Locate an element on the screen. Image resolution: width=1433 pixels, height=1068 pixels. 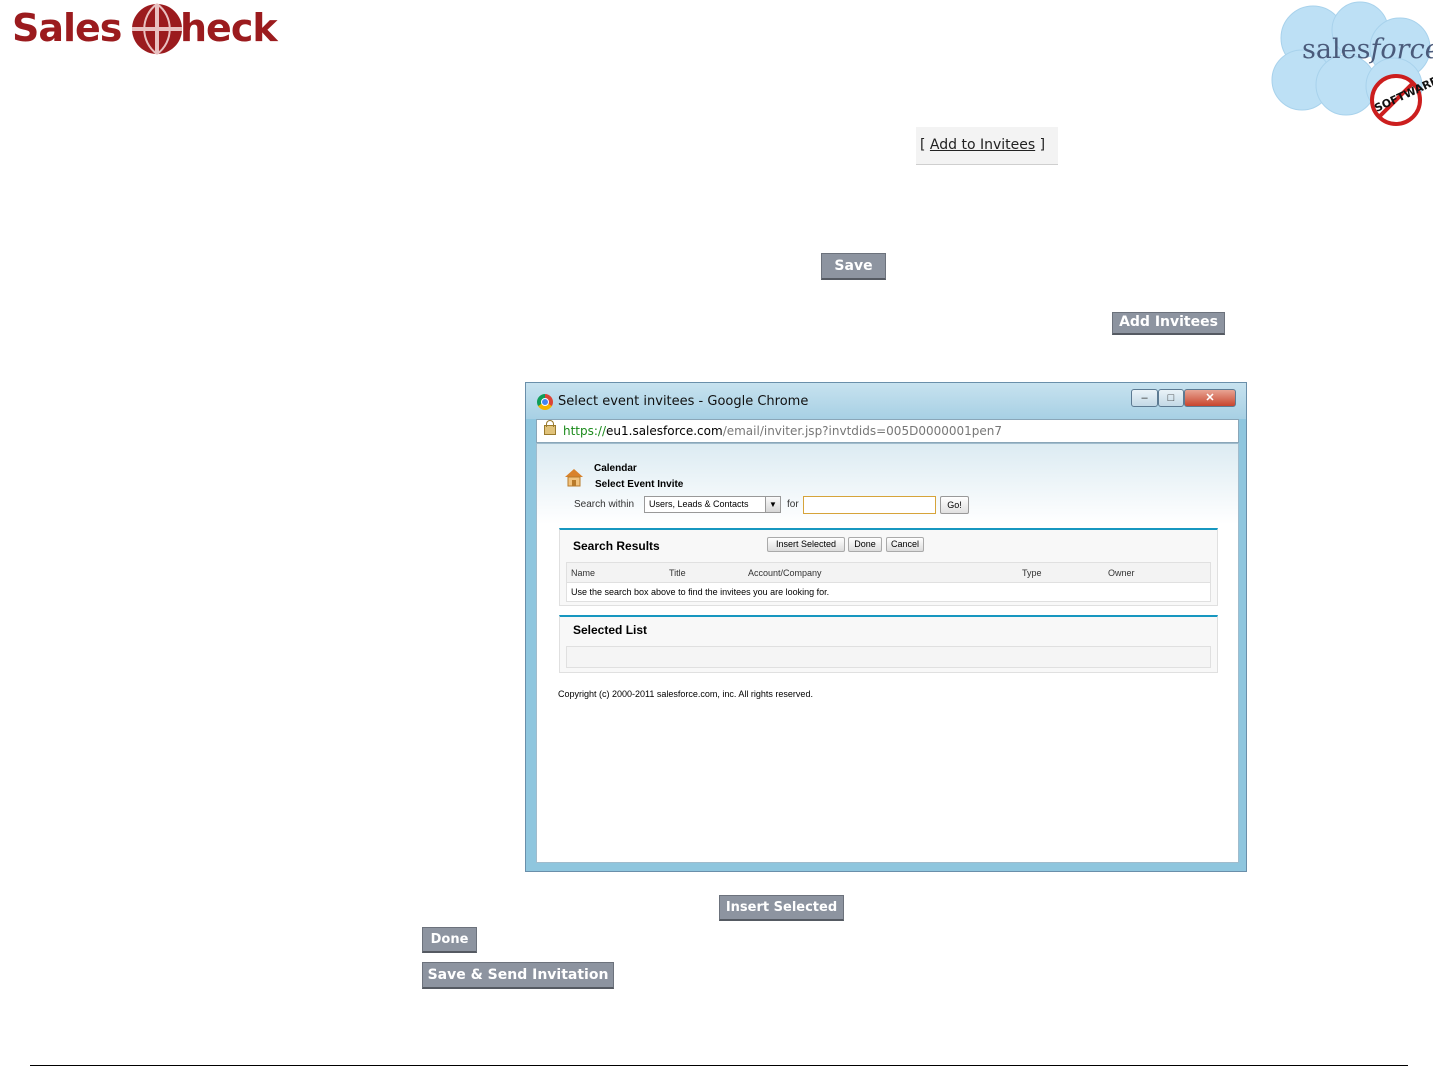
globe-icon is located at coordinates (157, 29).